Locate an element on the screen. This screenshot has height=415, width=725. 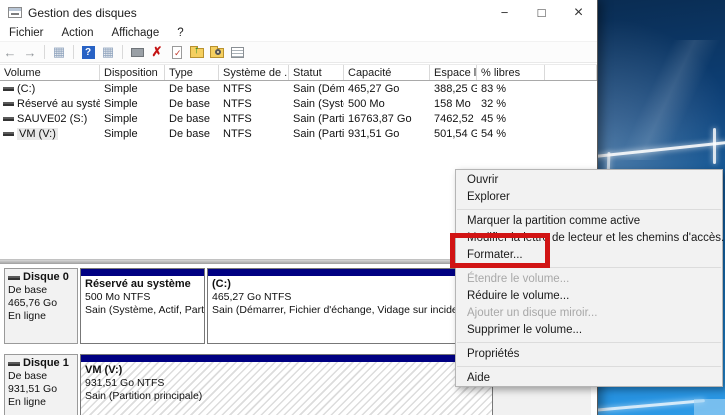
cell-espace-libre: 501,54 Go is located at coordinates (455, 133).